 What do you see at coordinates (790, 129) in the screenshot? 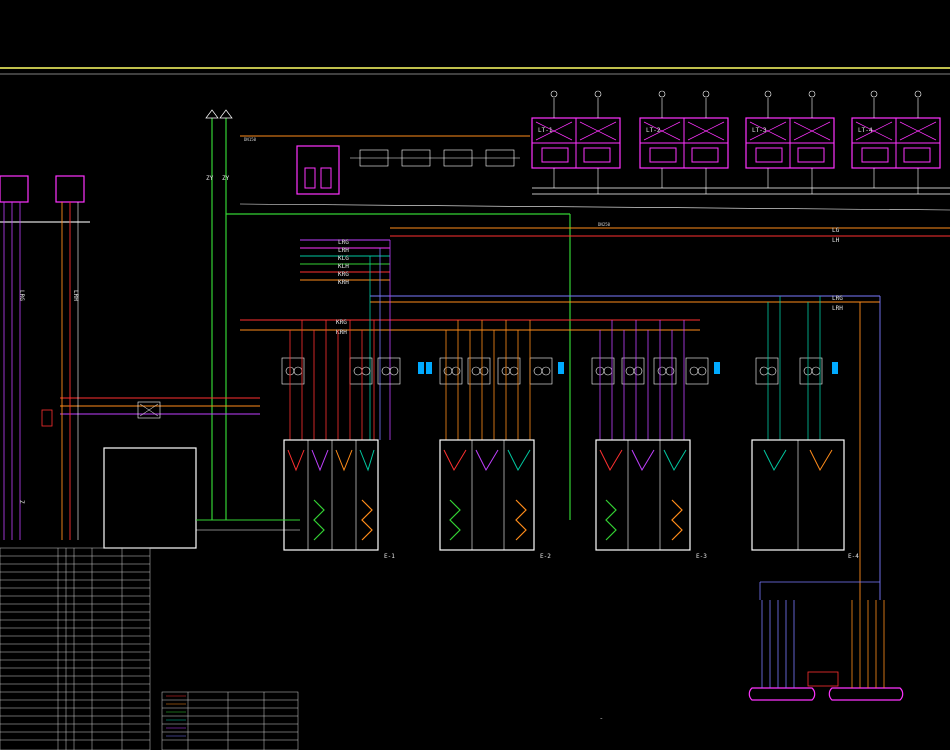
I see `cooling-tower: LT-3` at bounding box center [790, 129].